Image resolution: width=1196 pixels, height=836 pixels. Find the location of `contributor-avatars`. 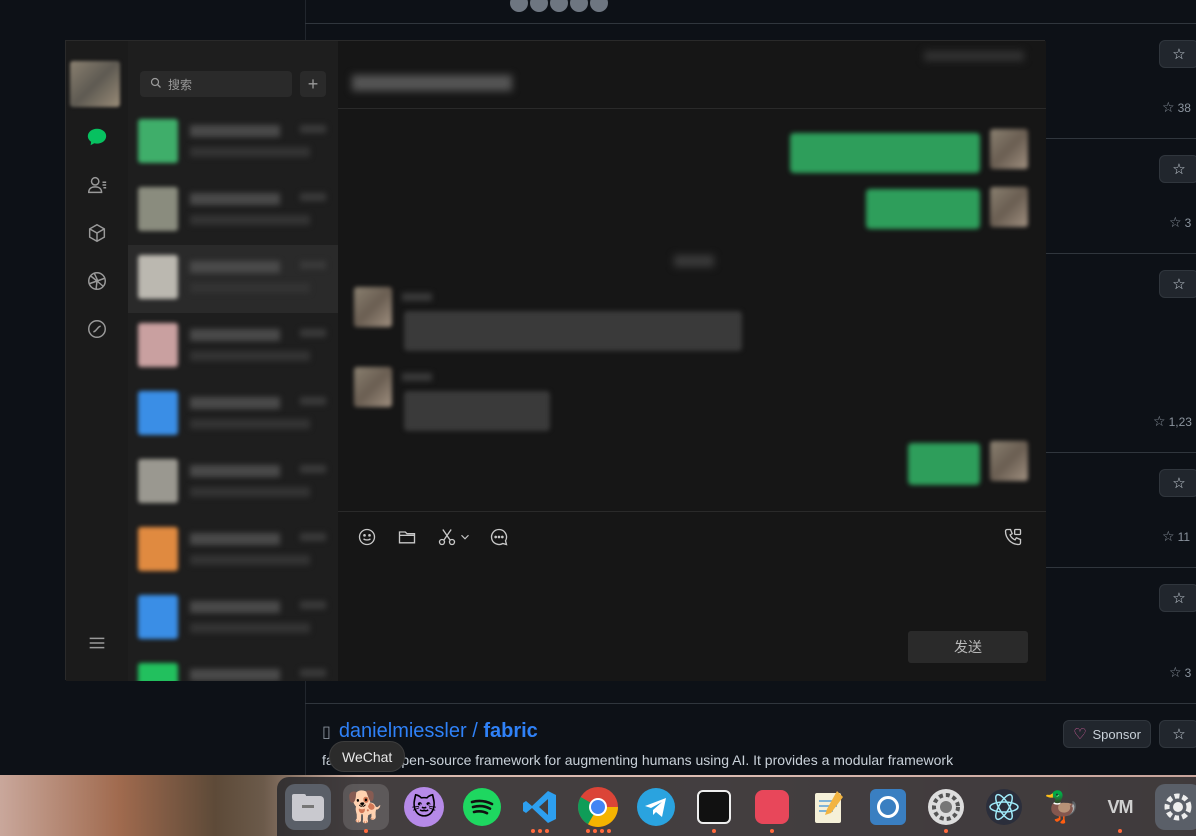

contributor-avatars is located at coordinates (559, 6).